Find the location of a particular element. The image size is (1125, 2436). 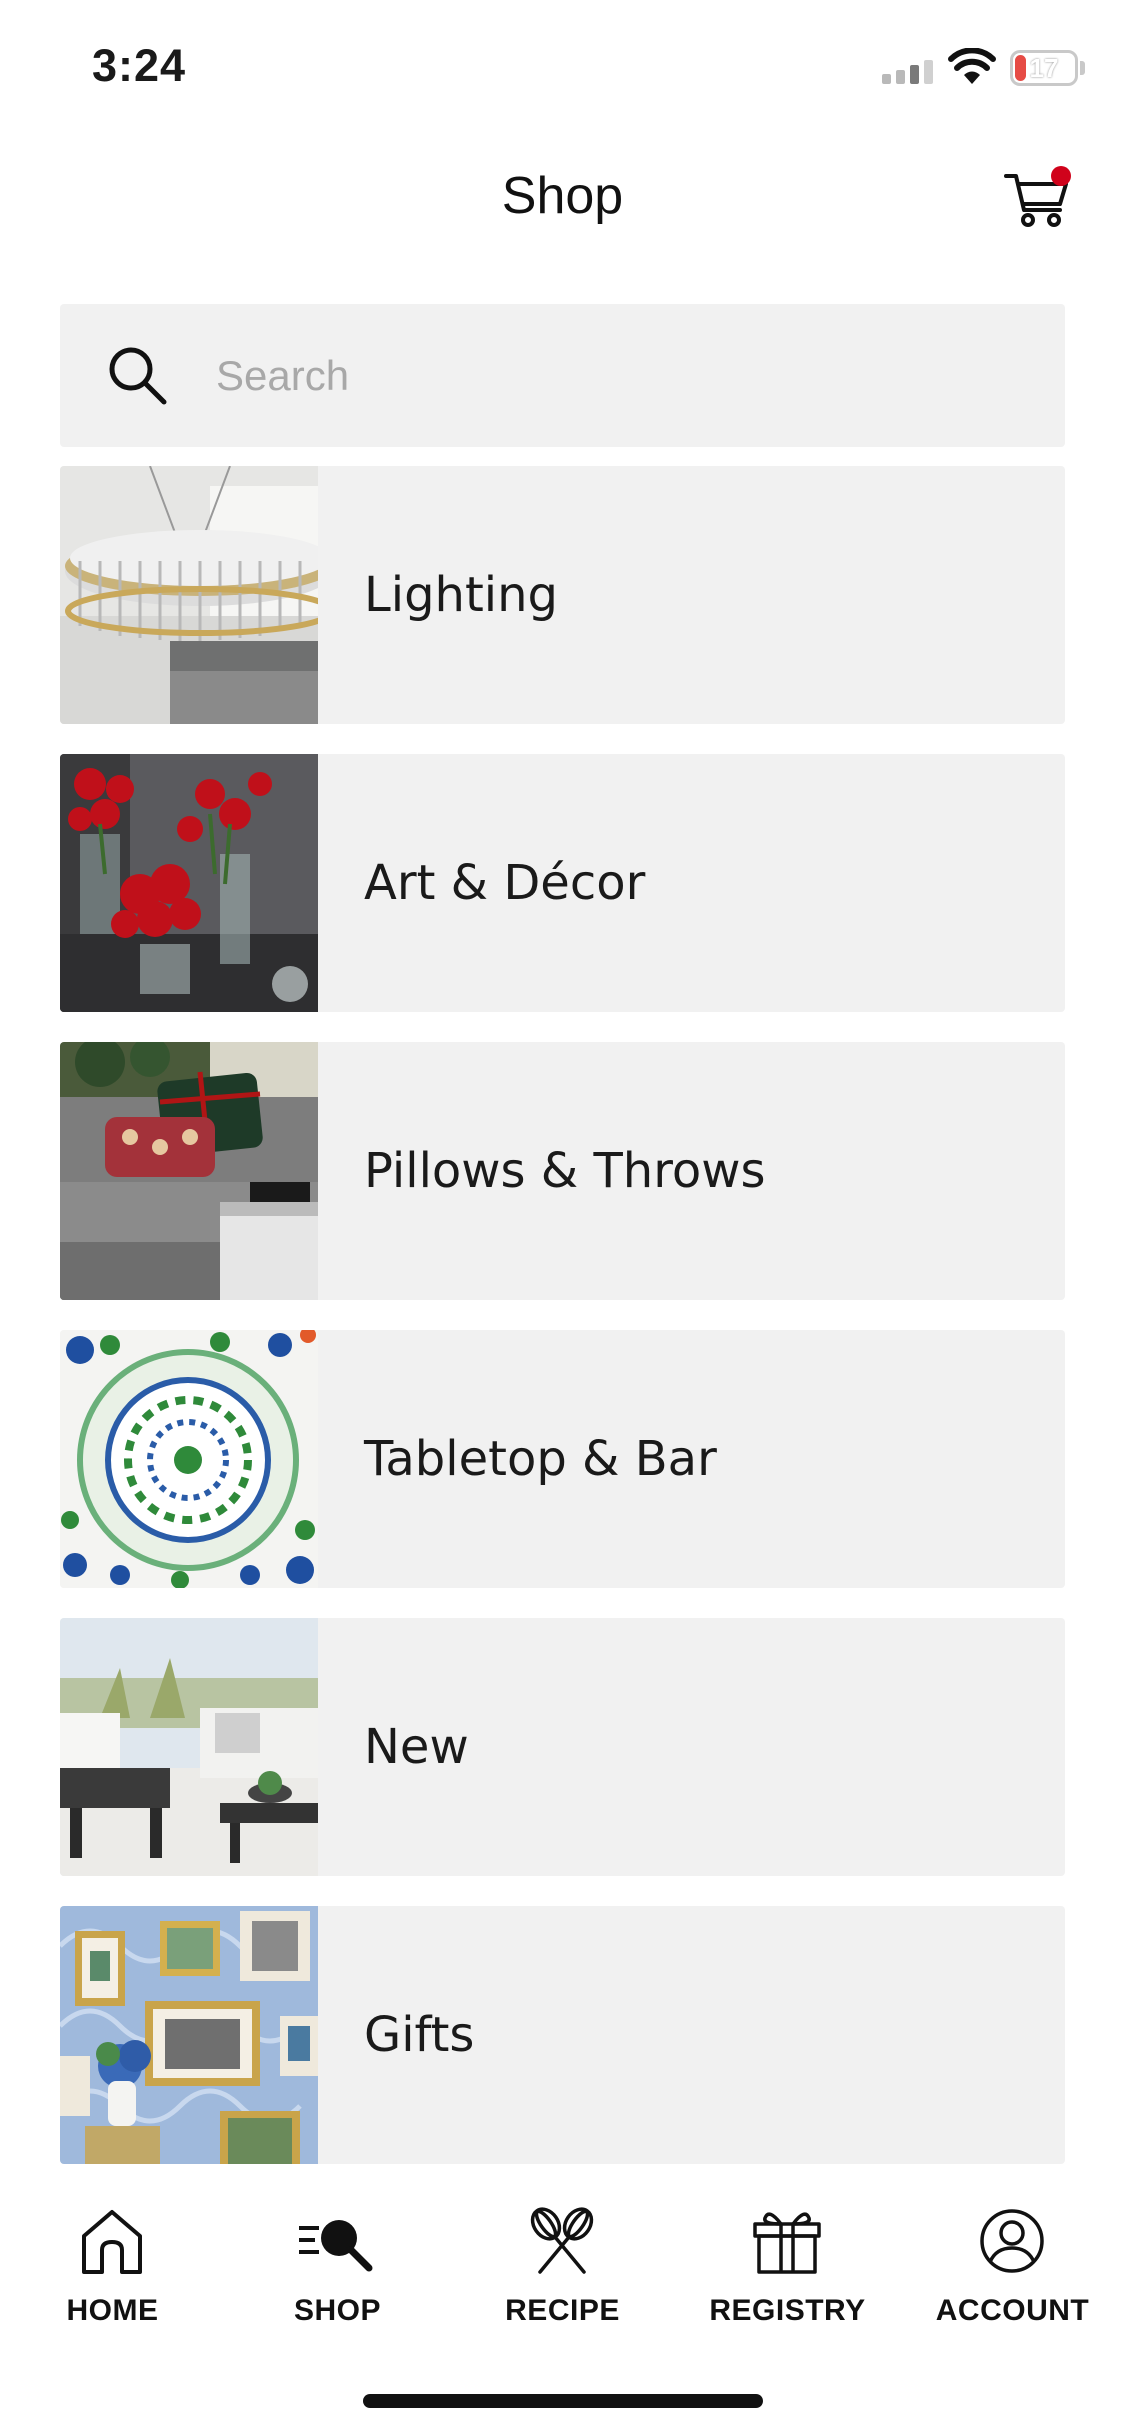

picture-frames-photo is located at coordinates (189, 2035).